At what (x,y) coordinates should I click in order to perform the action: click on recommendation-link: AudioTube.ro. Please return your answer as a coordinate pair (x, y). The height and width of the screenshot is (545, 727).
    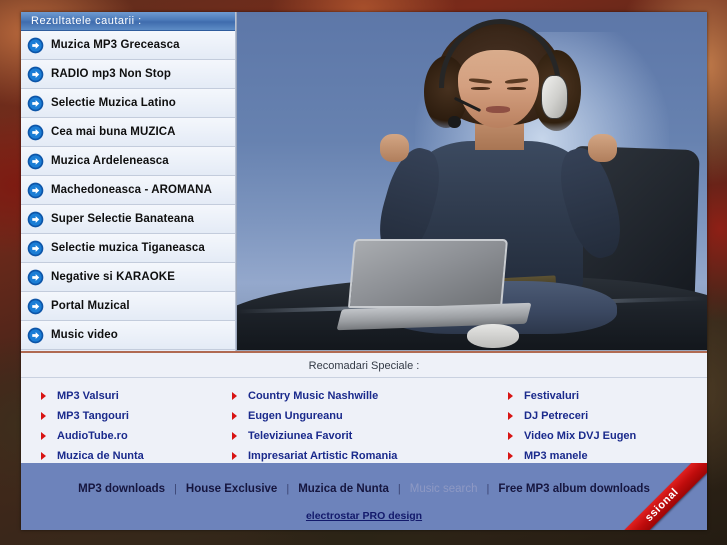
    Looking at the image, I should click on (136, 436).